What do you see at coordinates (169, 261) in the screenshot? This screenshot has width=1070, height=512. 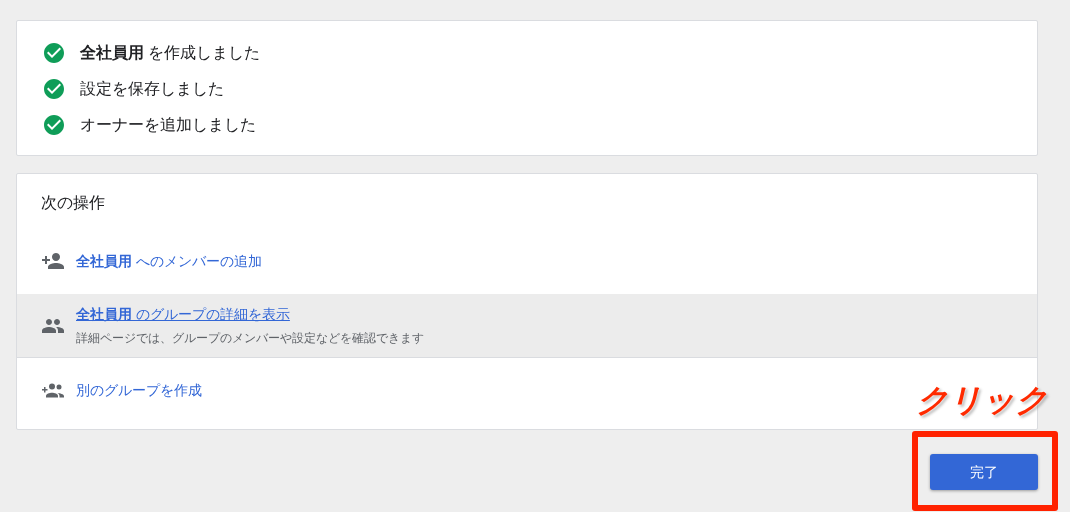 I see `action-link: 全社員用 へのメンバーの追加` at bounding box center [169, 261].